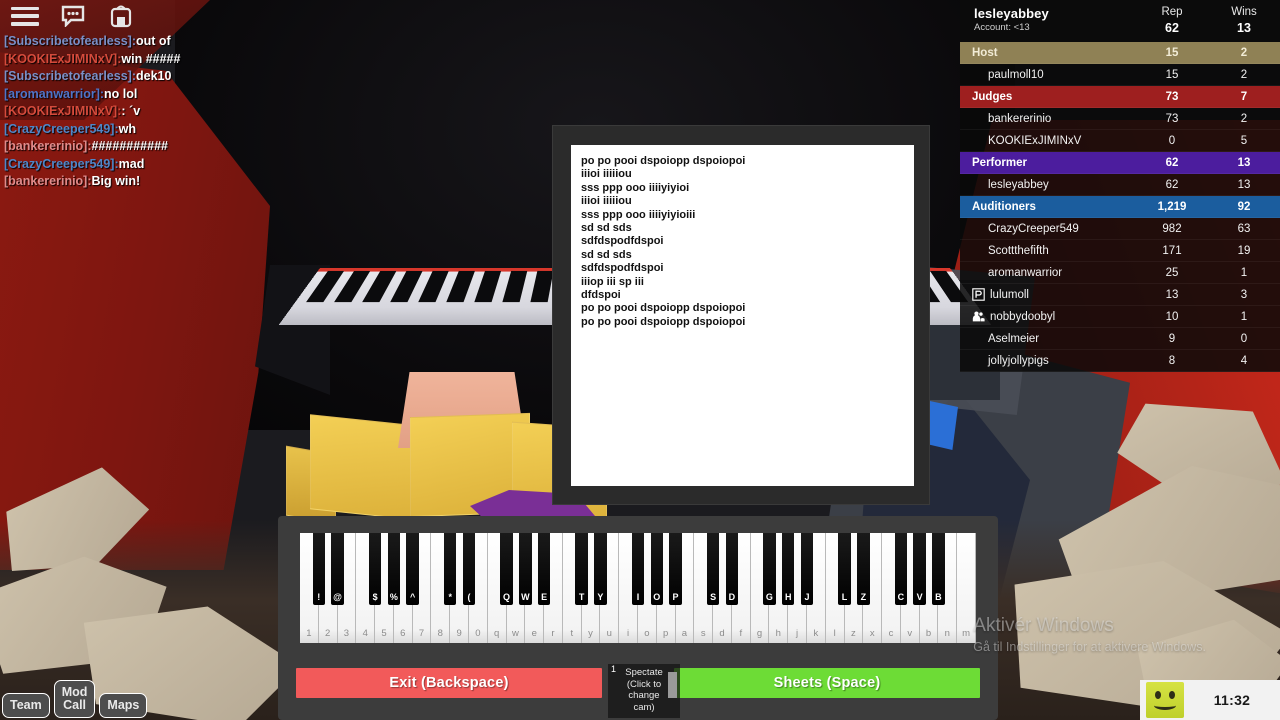 Image resolution: width=1280 pixels, height=720 pixels. What do you see at coordinates (1244, 12) in the screenshot?
I see `column-wins-title: Wins` at bounding box center [1244, 12].